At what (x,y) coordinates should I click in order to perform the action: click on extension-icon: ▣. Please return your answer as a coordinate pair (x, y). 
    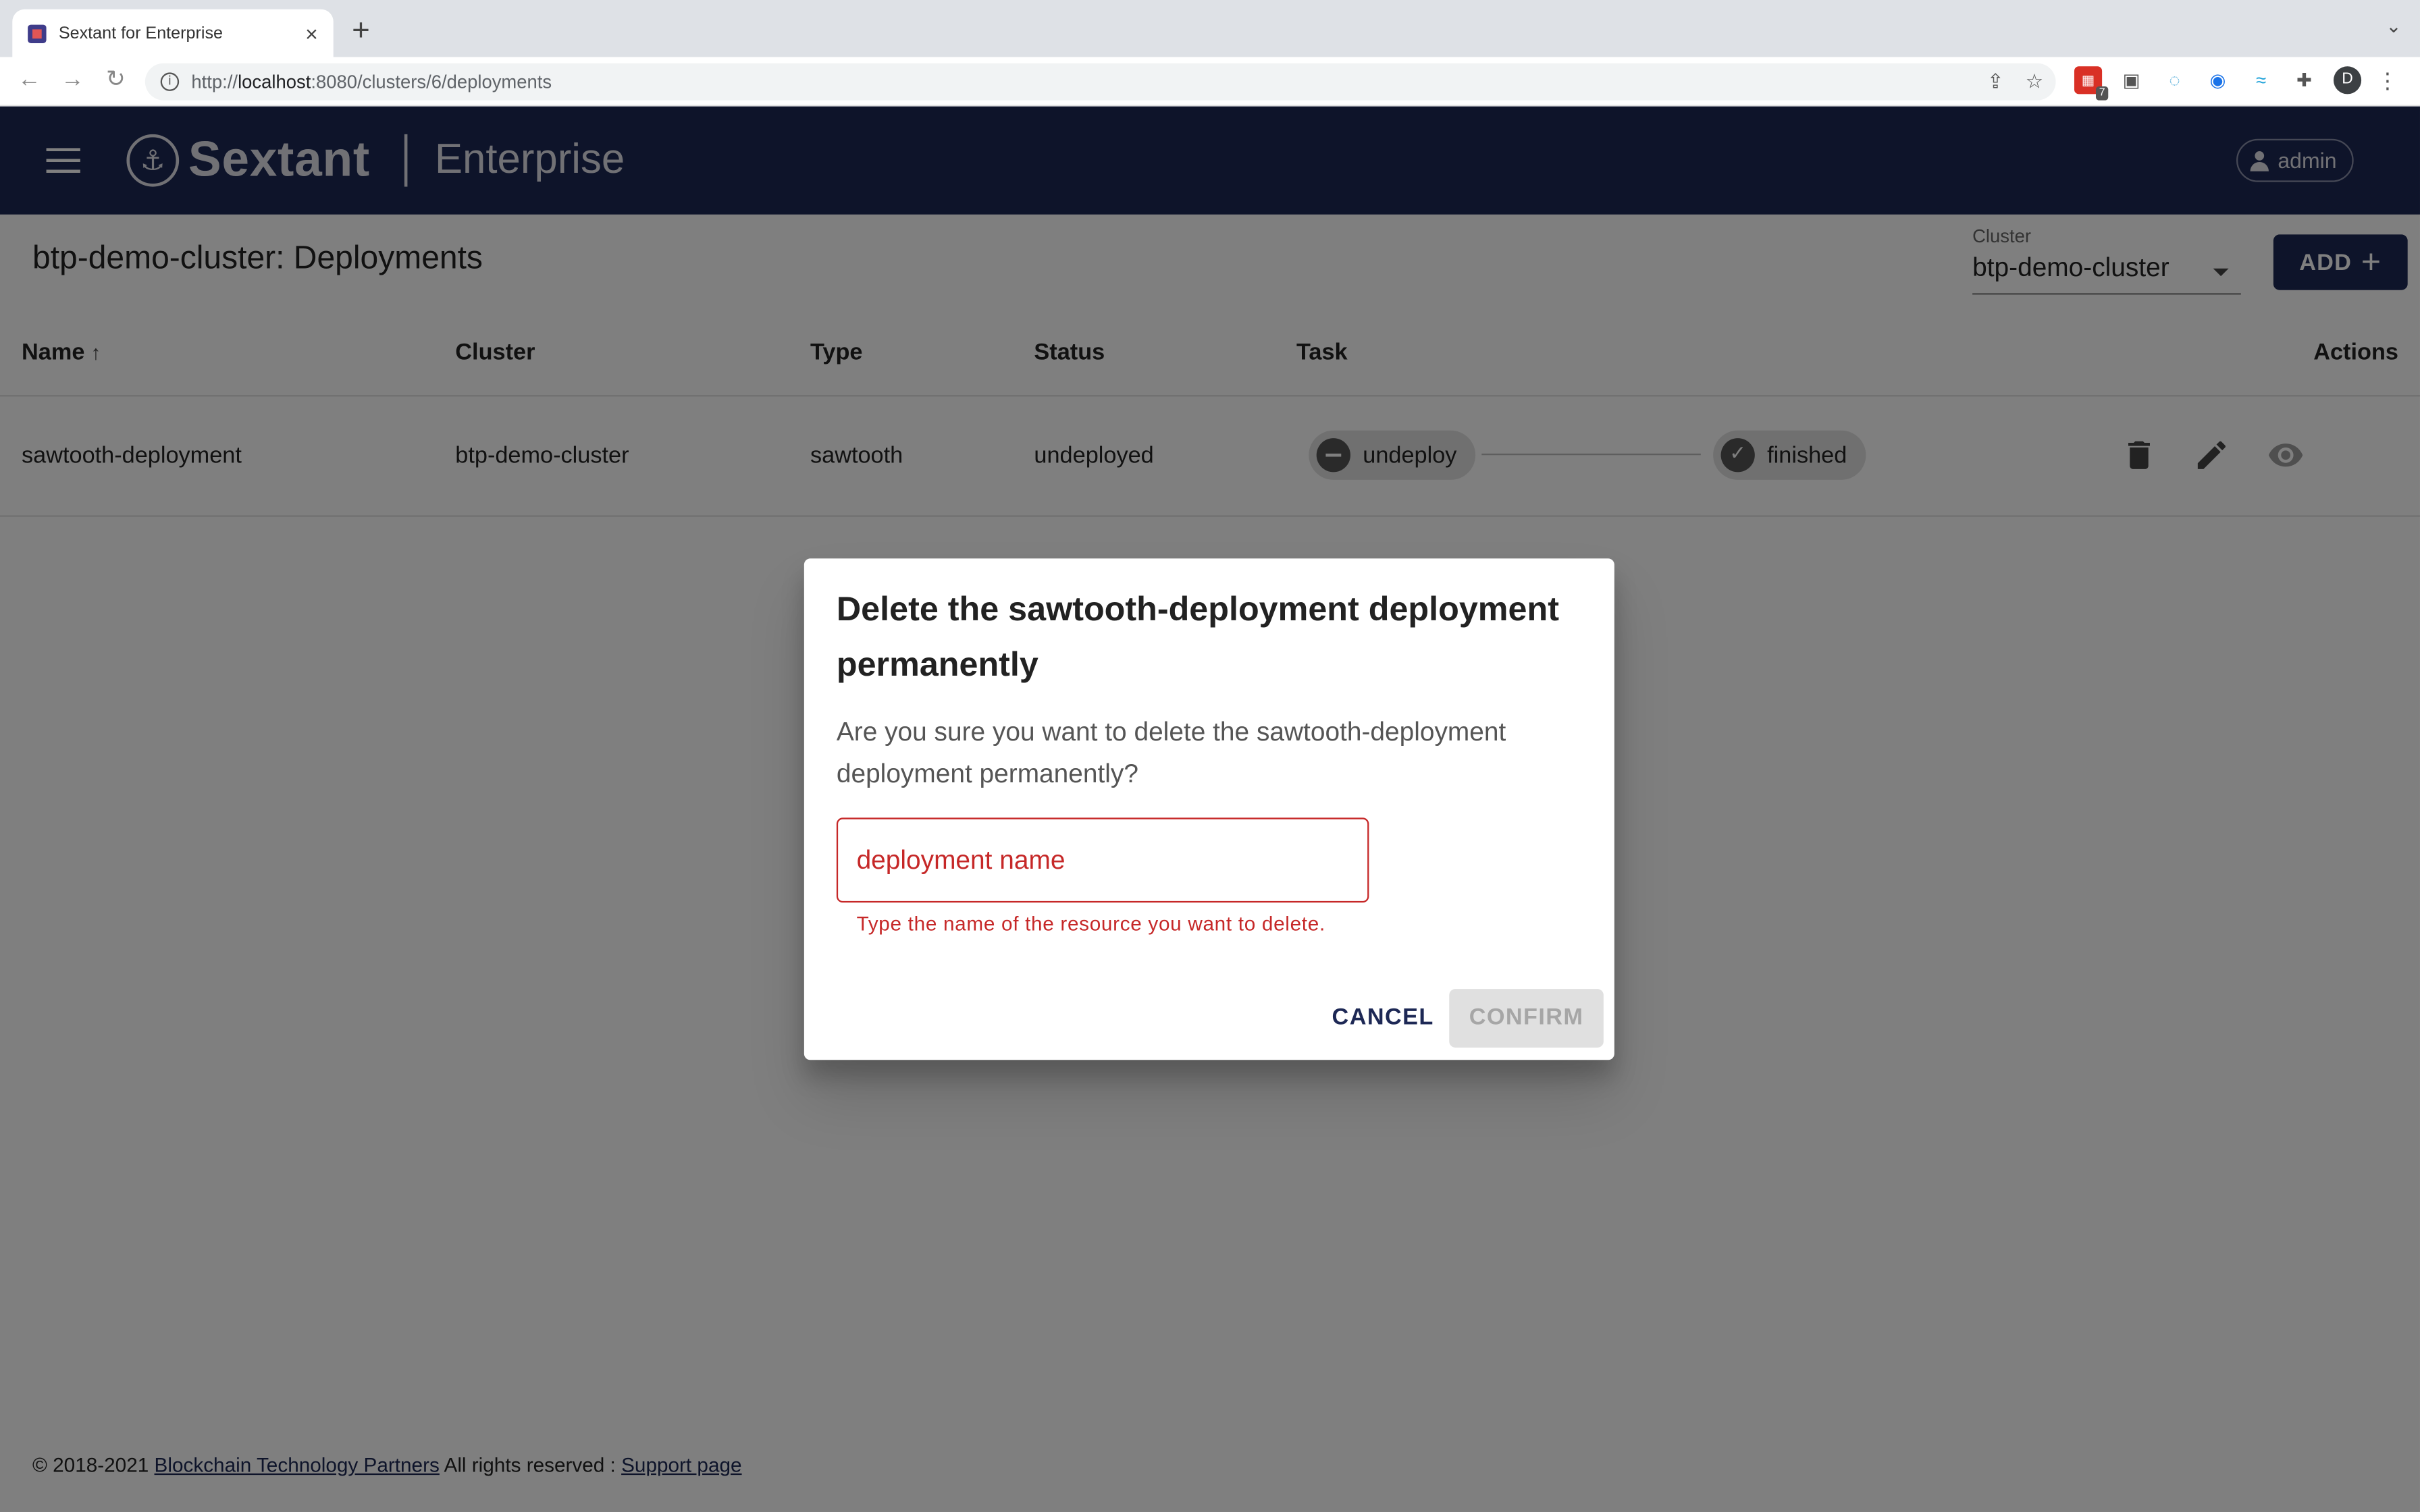
    Looking at the image, I should click on (2131, 80).